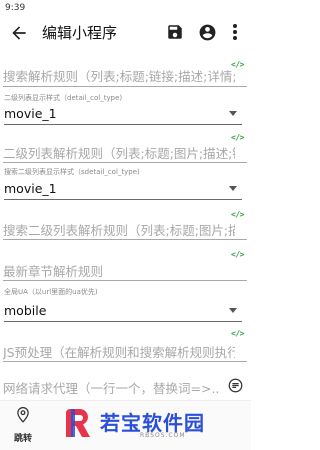 The width and height of the screenshot is (320, 450). Describe the element at coordinates (63, 98) in the screenshot. I see `detail-col-type-label: 二级列表显示样式（detail_col_type)` at that location.